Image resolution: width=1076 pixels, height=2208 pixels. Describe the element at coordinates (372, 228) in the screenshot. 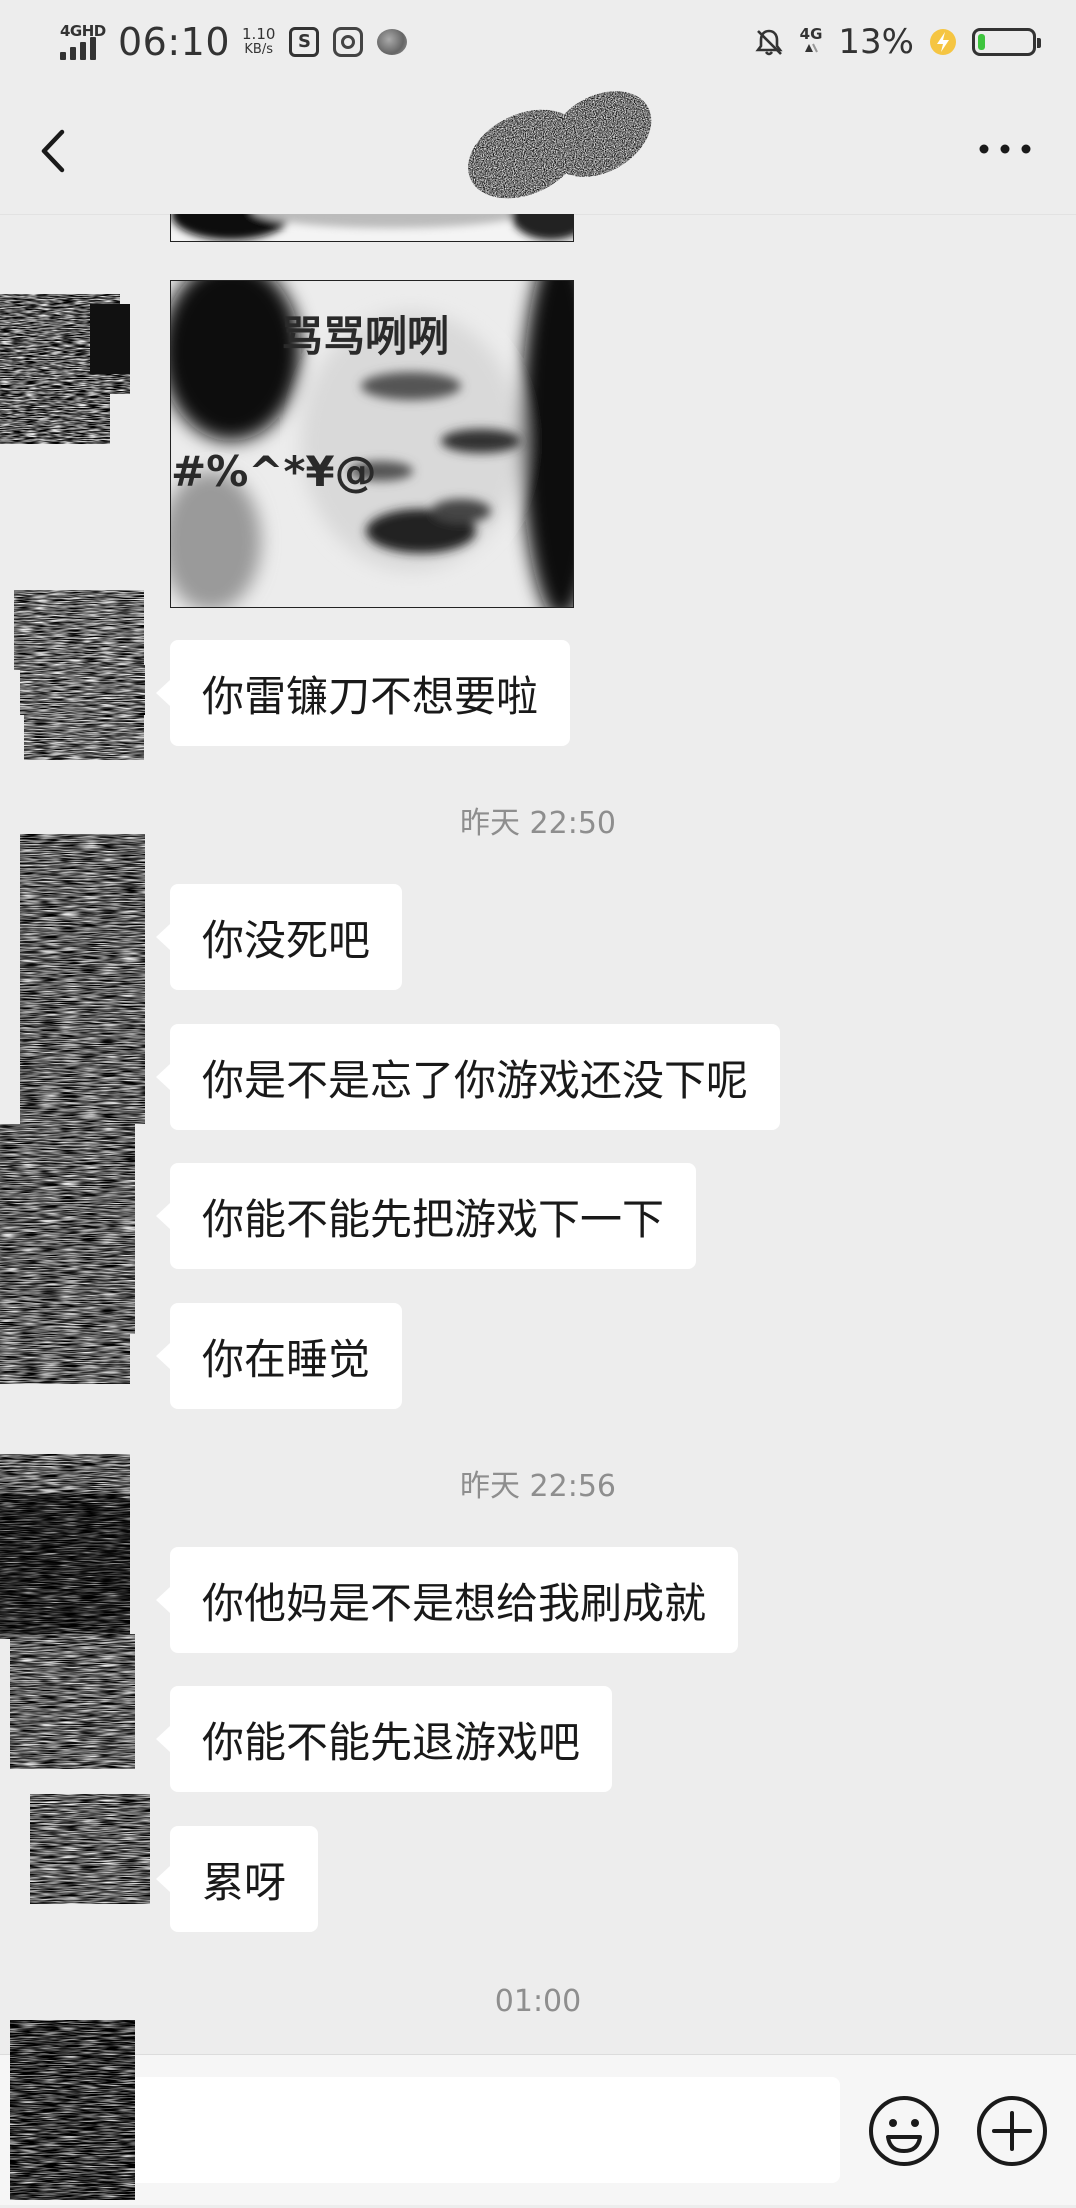

I see `image-message-partial` at that location.